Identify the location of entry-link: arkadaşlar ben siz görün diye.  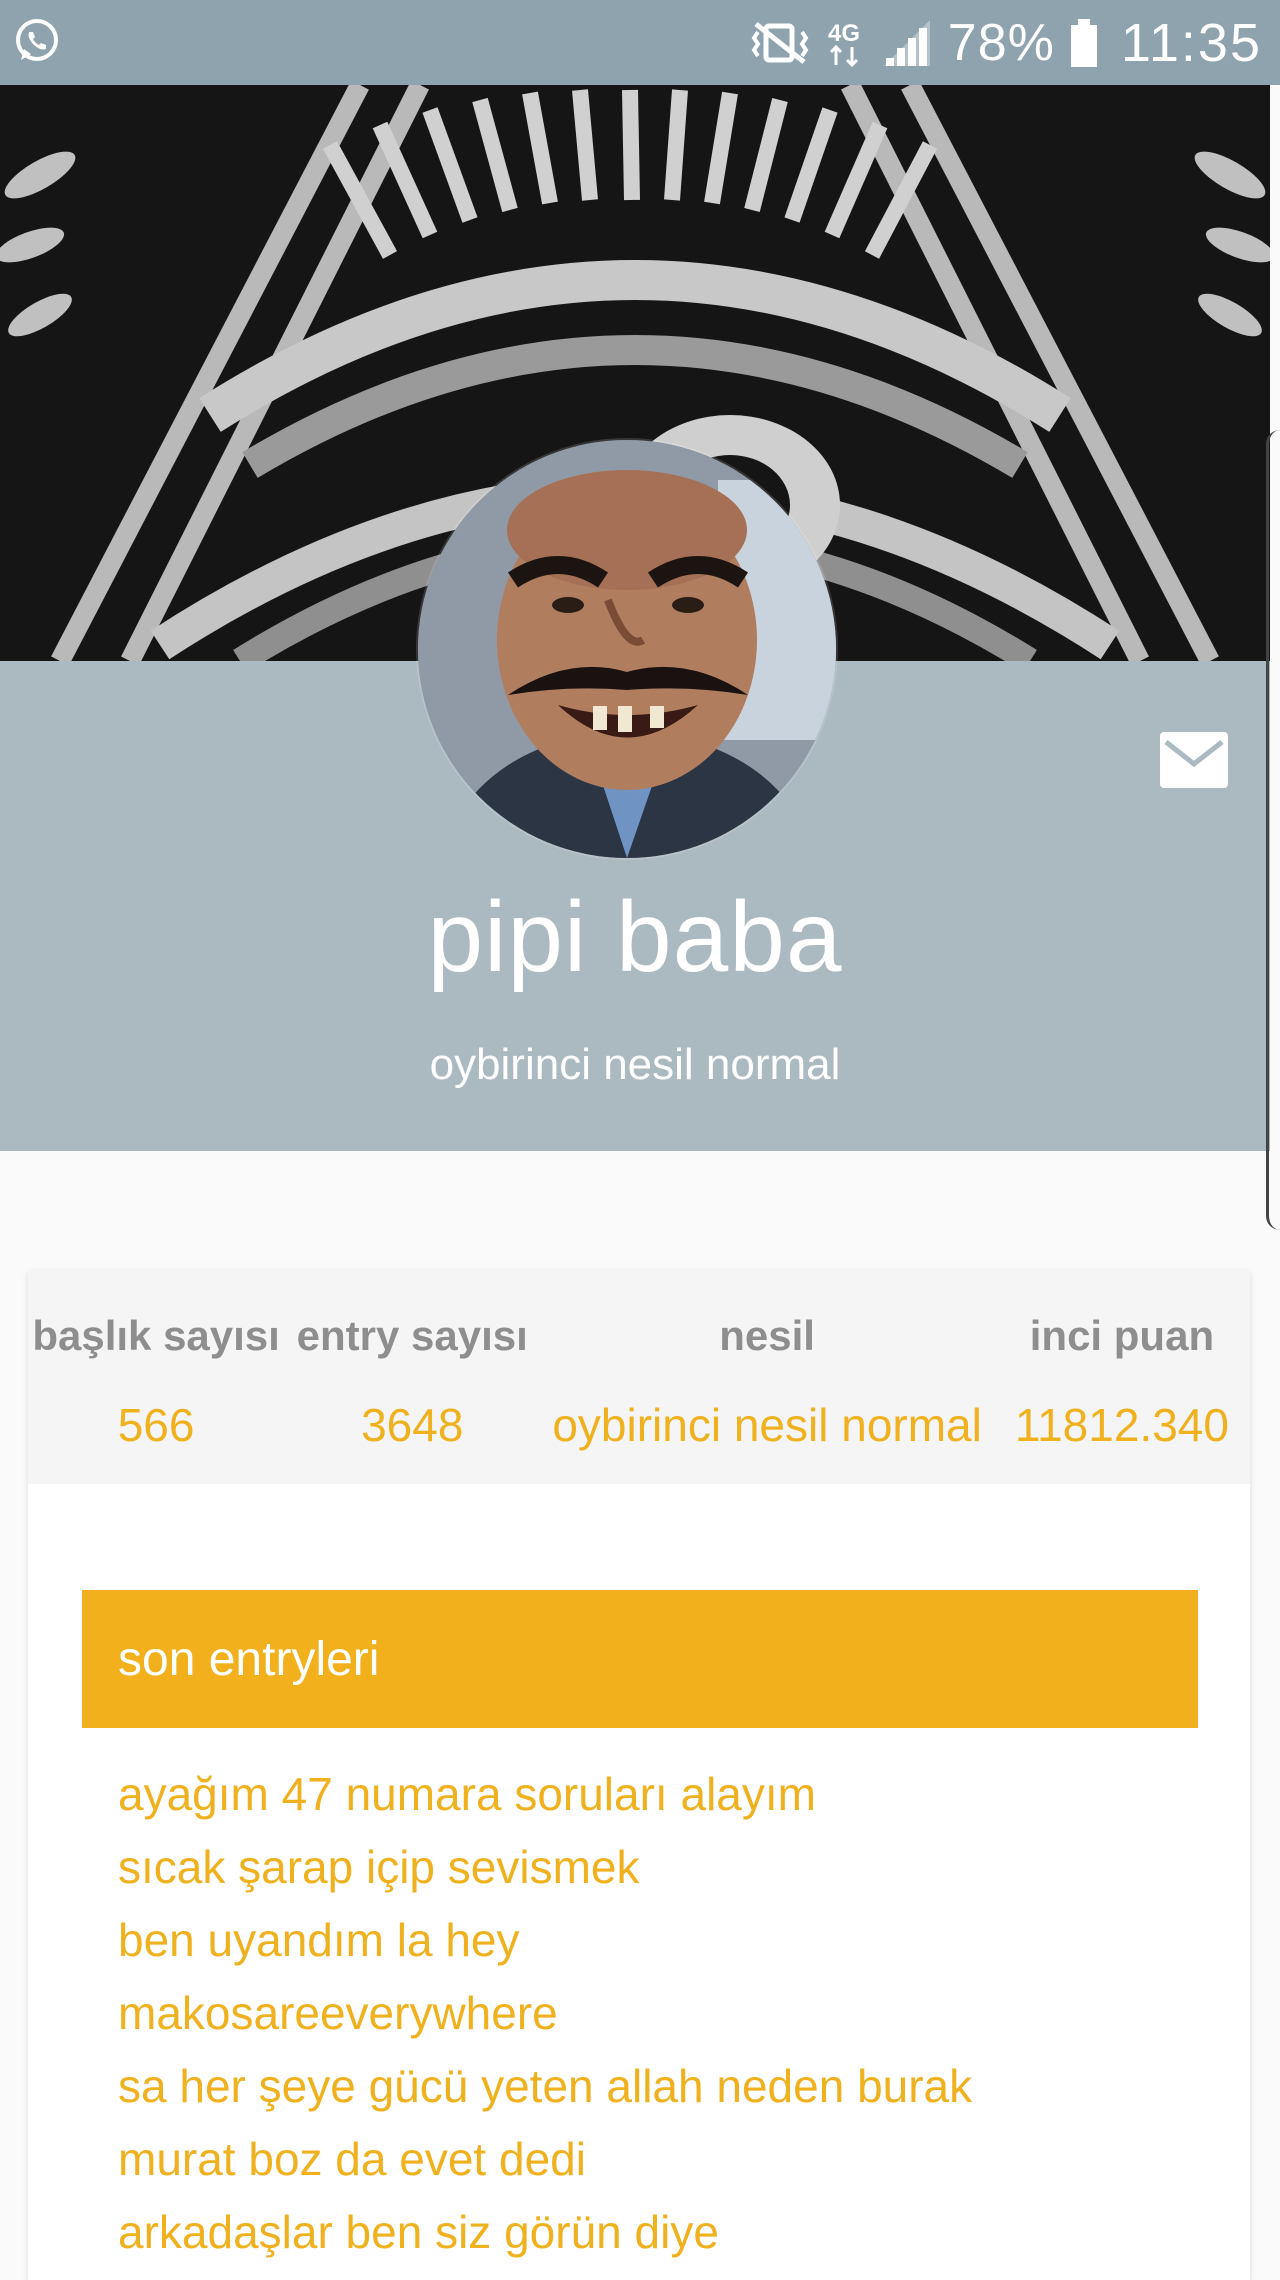
(545, 2232).